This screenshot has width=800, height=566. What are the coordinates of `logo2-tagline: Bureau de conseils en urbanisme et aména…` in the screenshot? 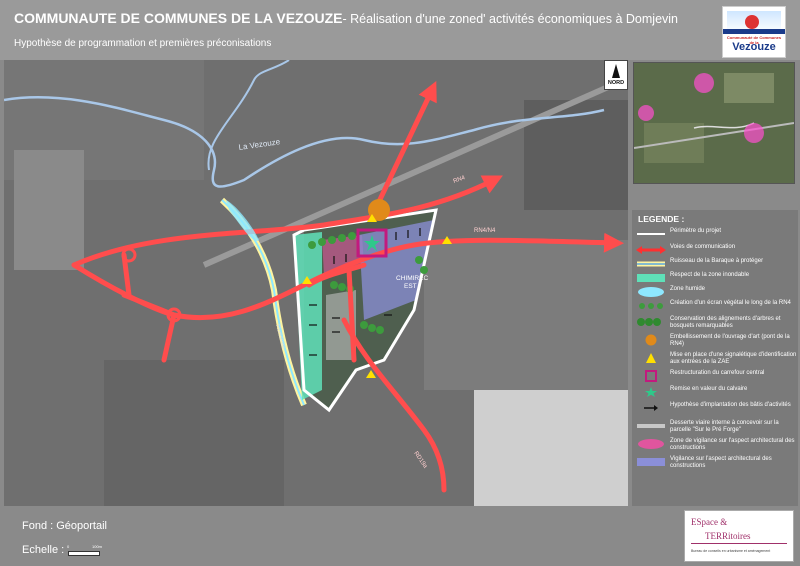 It's located at (731, 551).